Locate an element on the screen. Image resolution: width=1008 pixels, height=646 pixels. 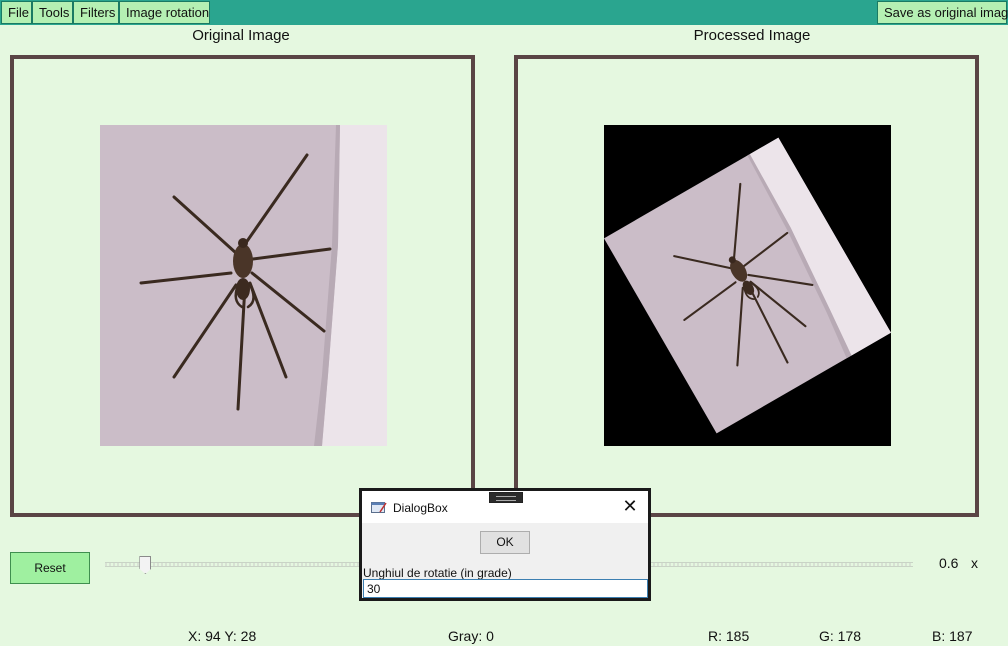
original-image is located at coordinates (243, 285).